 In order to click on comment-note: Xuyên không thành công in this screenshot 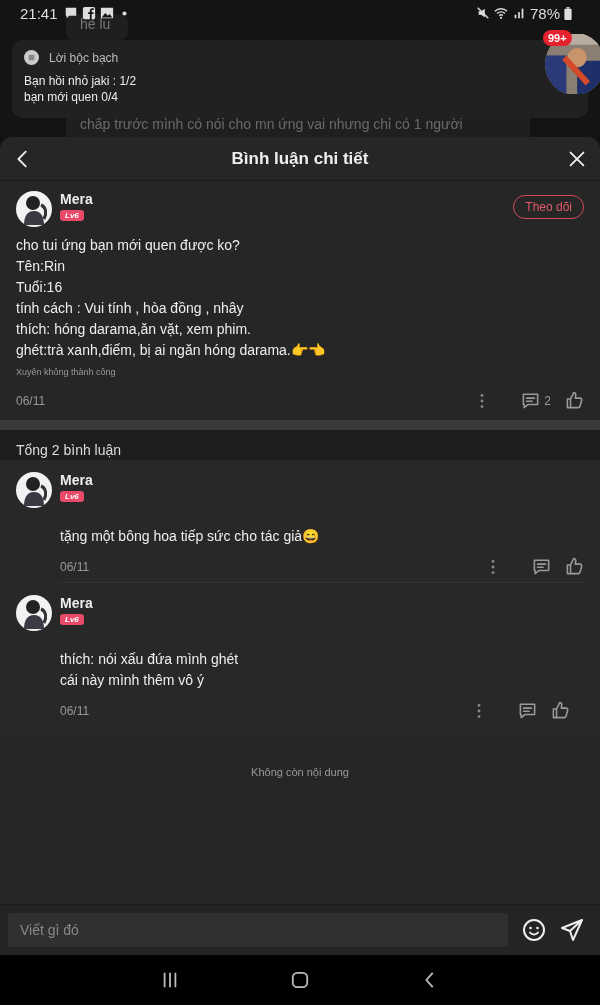, I will do `click(66, 372)`.